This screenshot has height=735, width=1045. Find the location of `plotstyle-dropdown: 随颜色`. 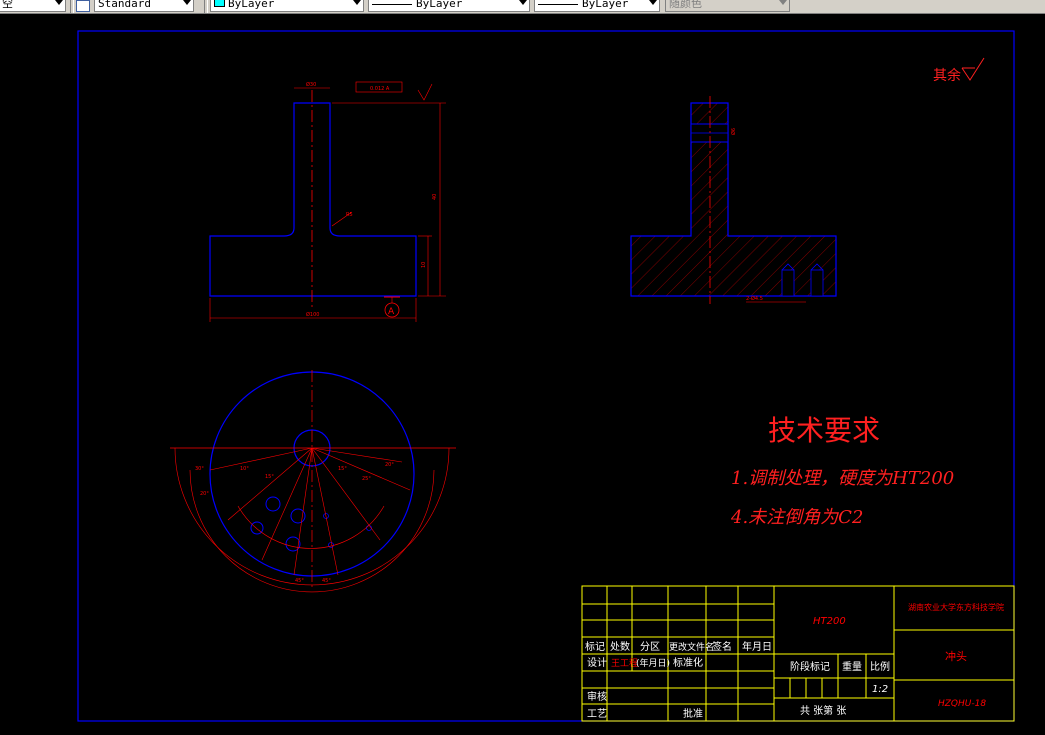

plotstyle-dropdown: 随颜色 is located at coordinates (727, 6).